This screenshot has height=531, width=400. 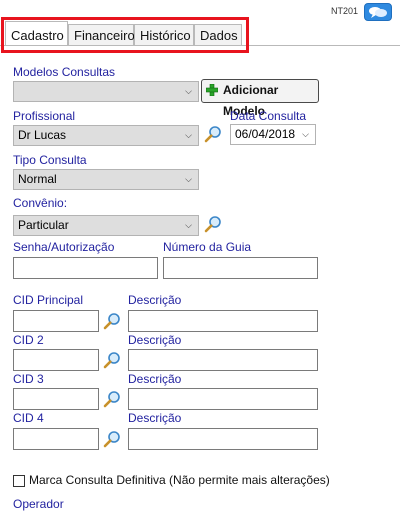 What do you see at coordinates (64, 72) in the screenshot?
I see `modelos-label: Modelos Consultas` at bounding box center [64, 72].